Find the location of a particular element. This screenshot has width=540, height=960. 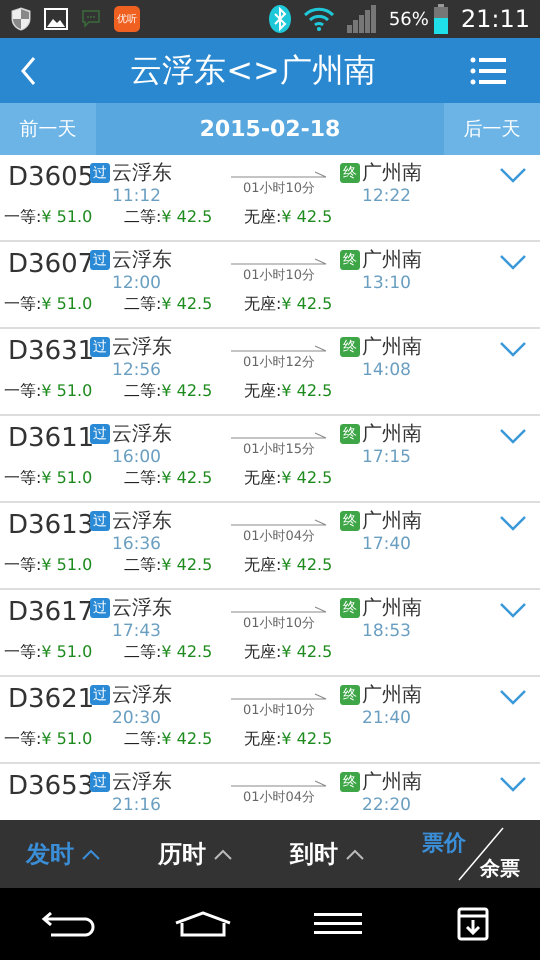

back-arrow-icon is located at coordinates (67, 924).